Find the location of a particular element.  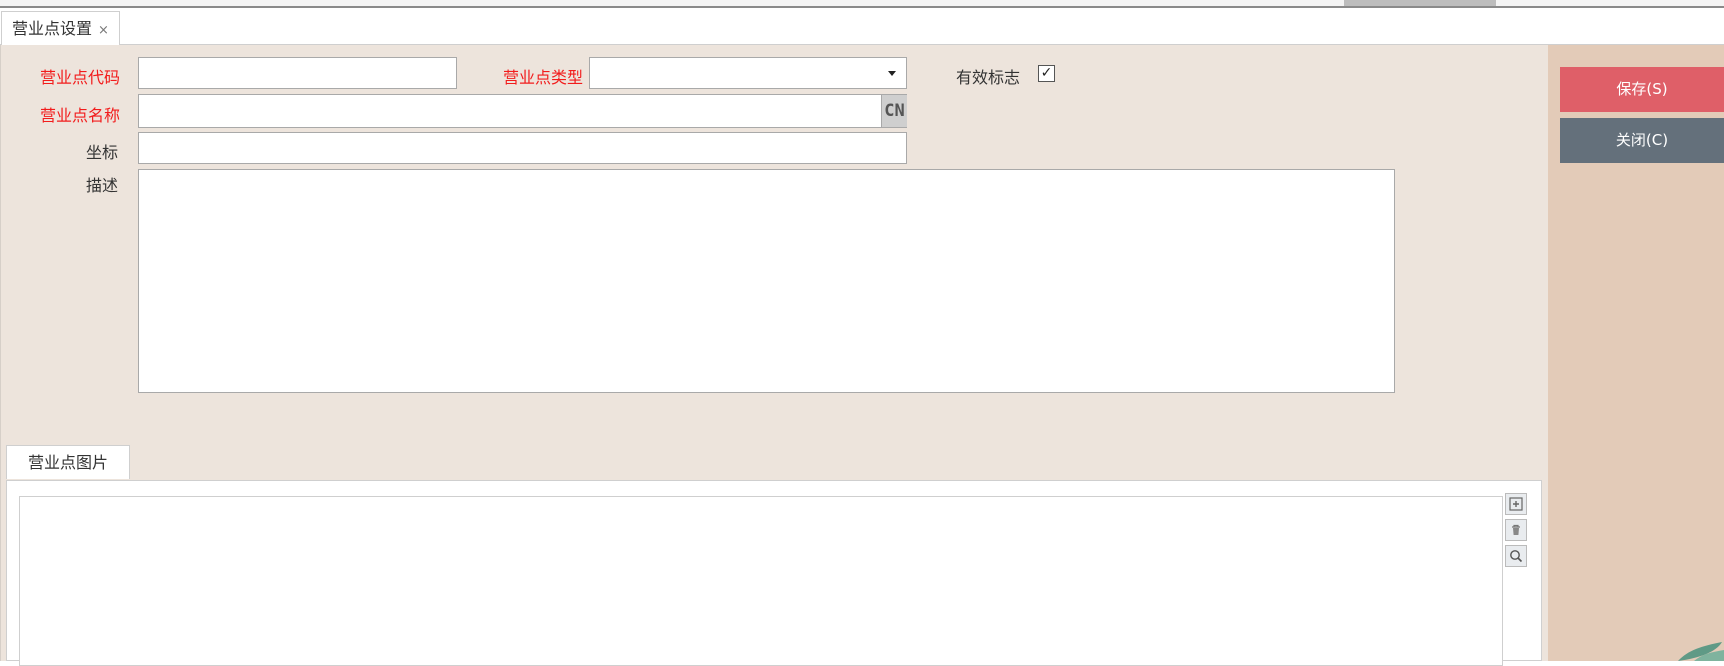

trash-icon is located at coordinates (1516, 530).